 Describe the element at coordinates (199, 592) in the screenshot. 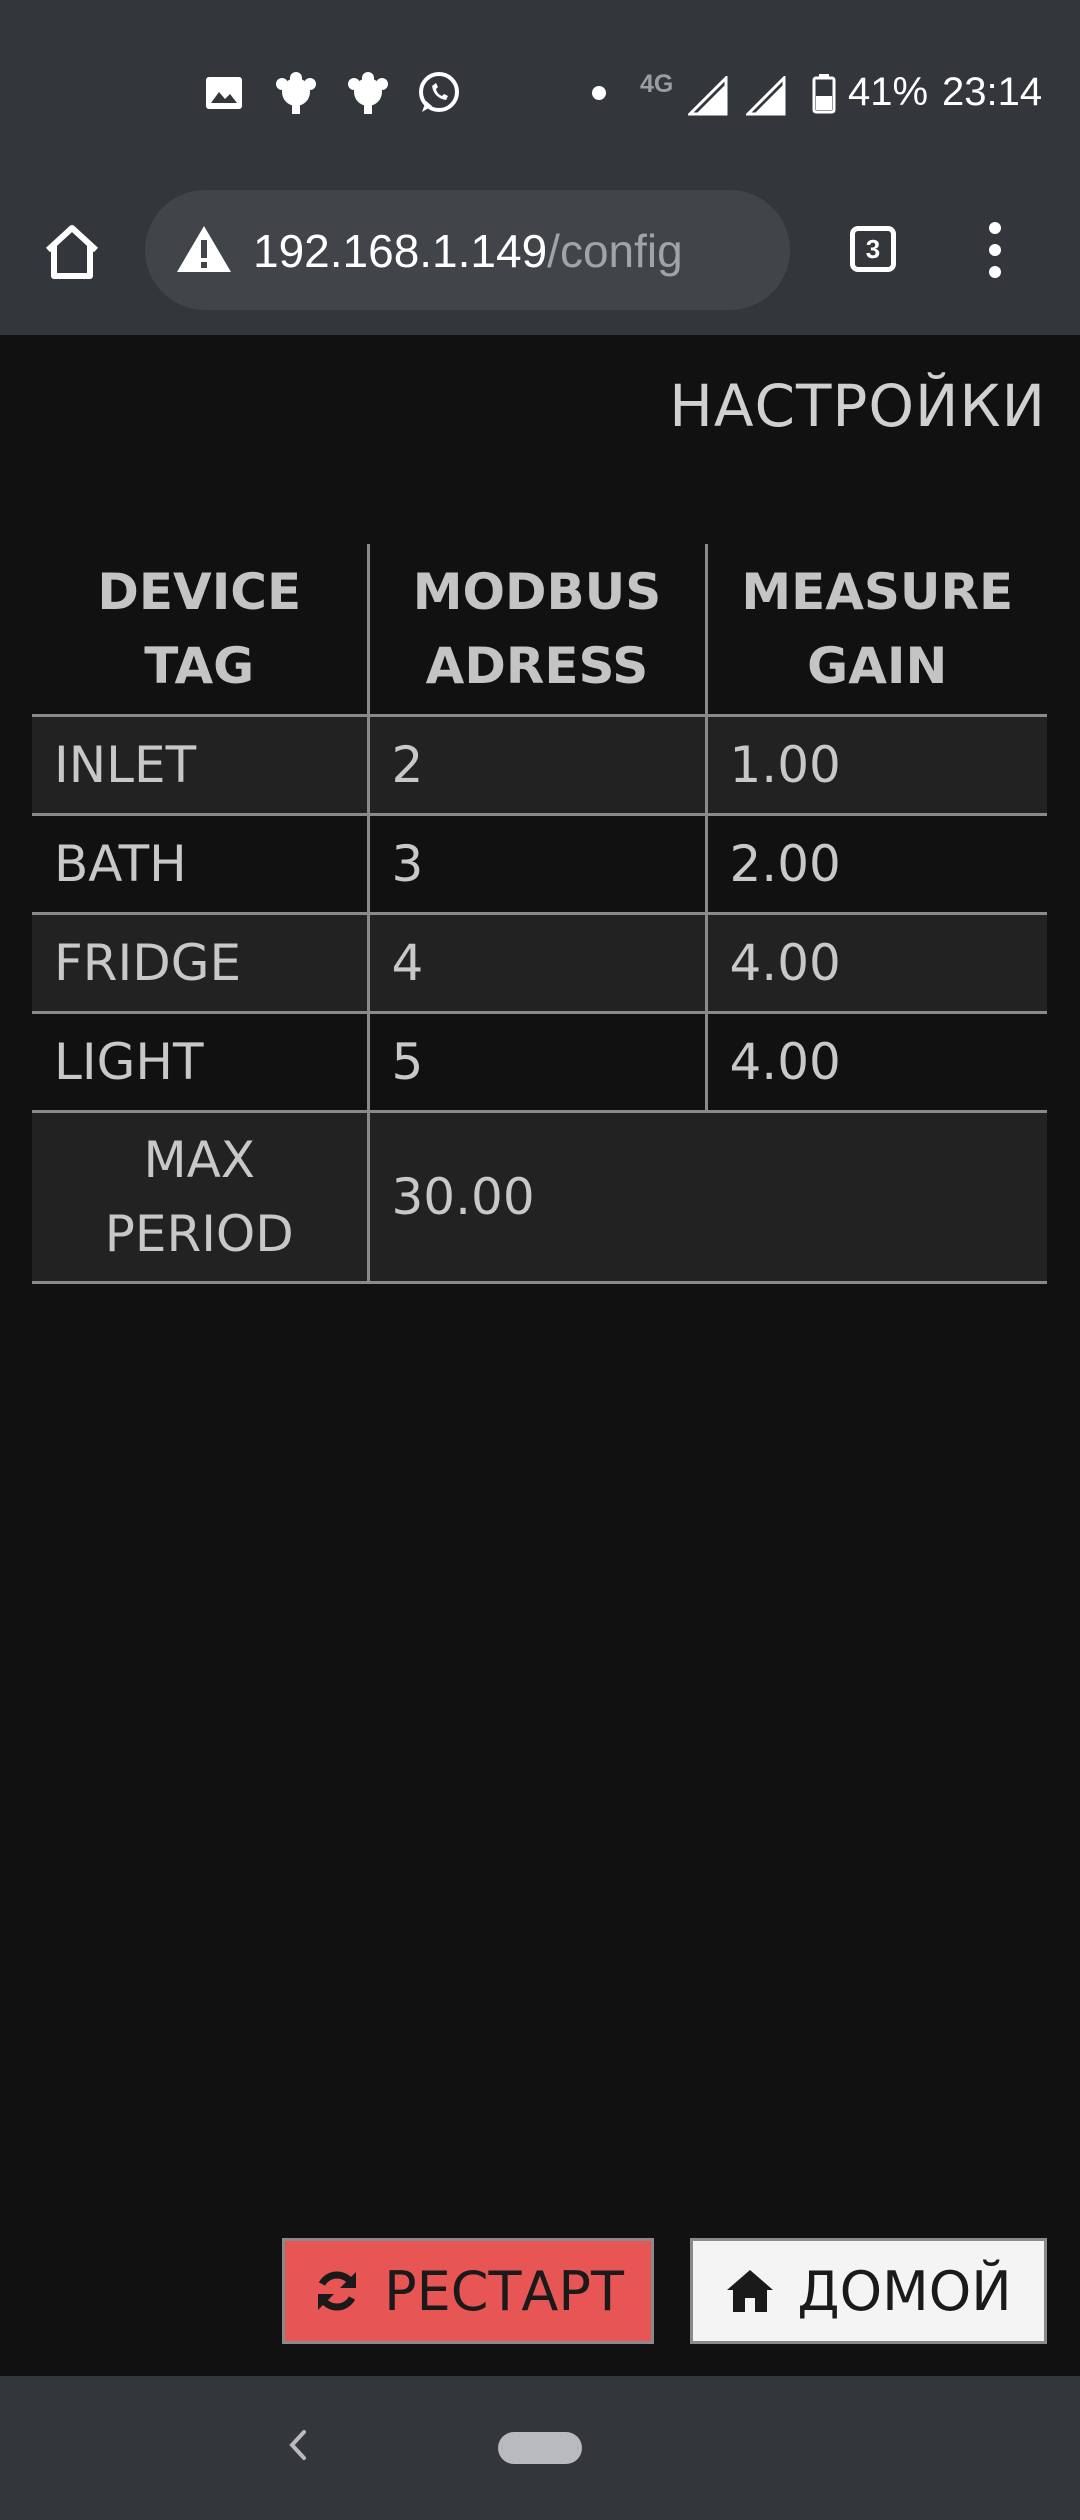

I see `header-line: DEVICE` at that location.